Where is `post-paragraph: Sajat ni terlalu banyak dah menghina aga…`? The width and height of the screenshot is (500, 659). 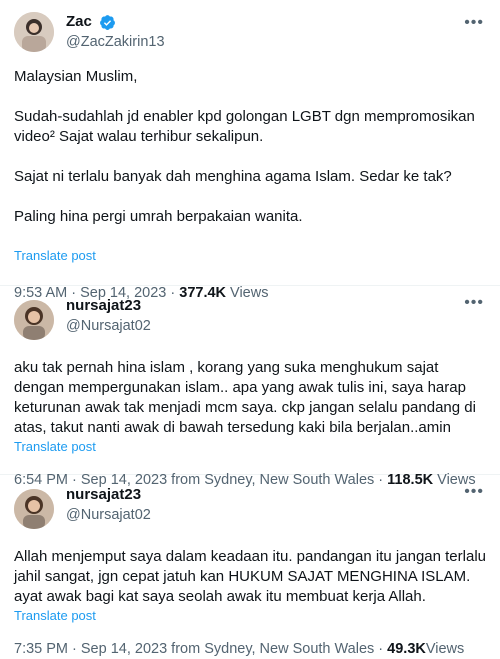
post-paragraph: Sajat ni terlalu banyak dah menghina aga… is located at coordinates (233, 176).